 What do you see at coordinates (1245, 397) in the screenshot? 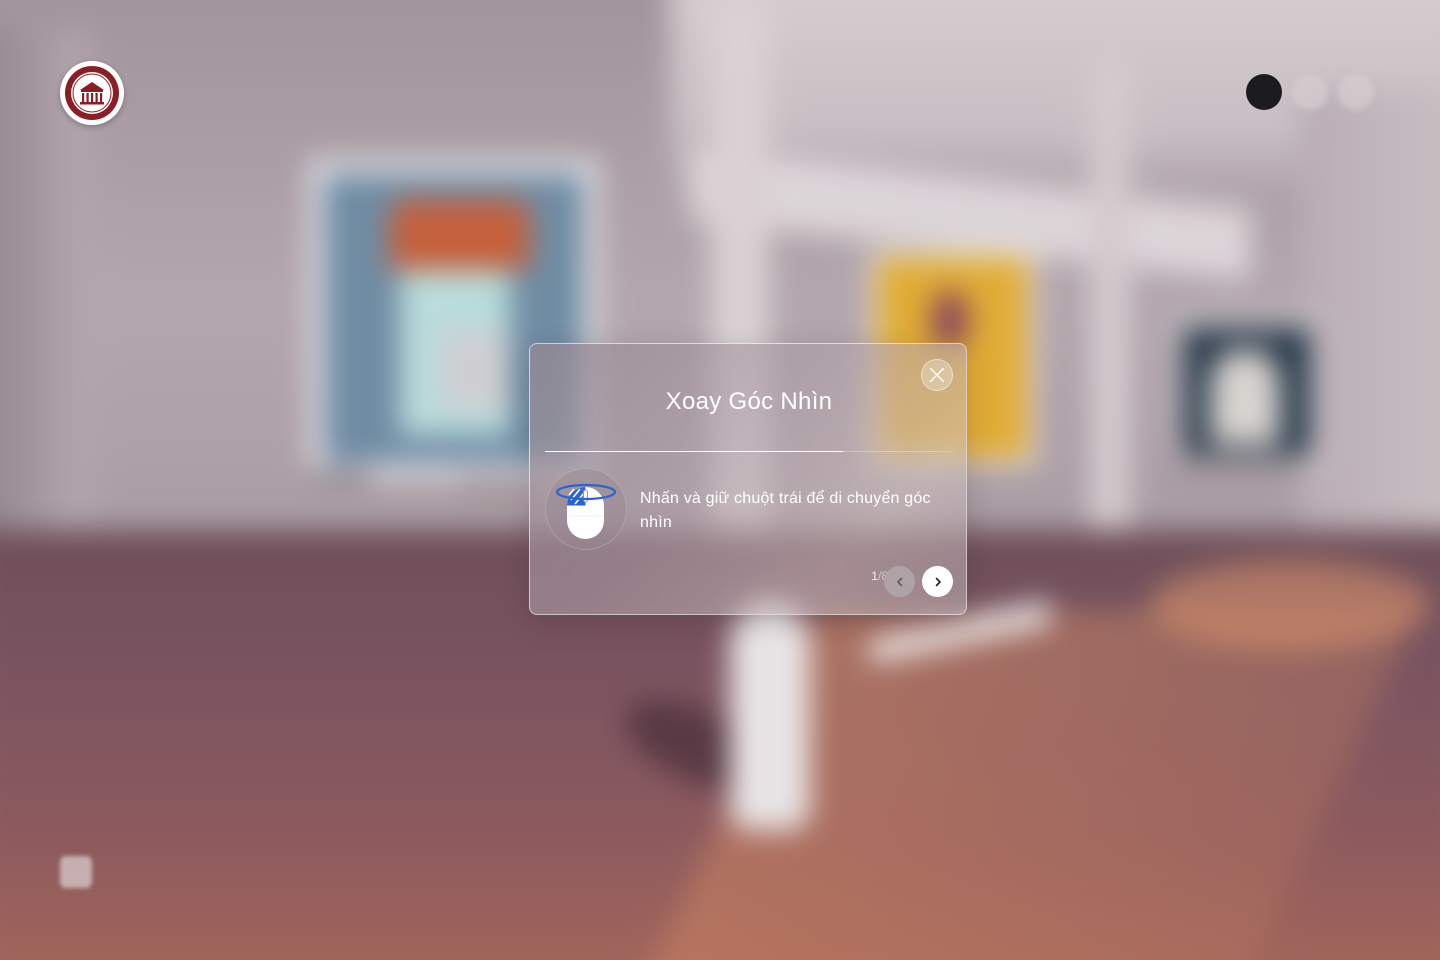
I see `artwork-dark-figure` at bounding box center [1245, 397].